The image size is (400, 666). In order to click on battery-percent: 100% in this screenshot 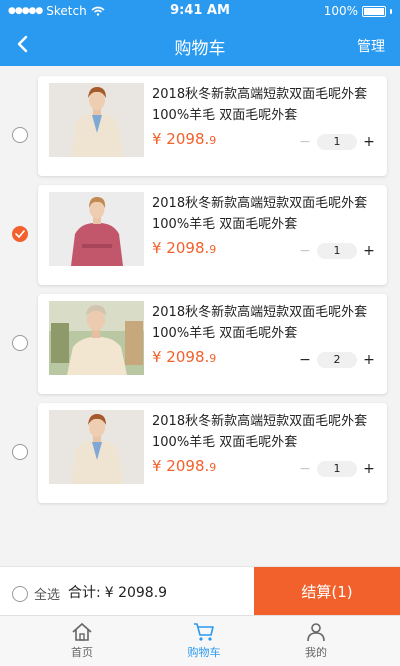, I will do `click(340, 11)`.